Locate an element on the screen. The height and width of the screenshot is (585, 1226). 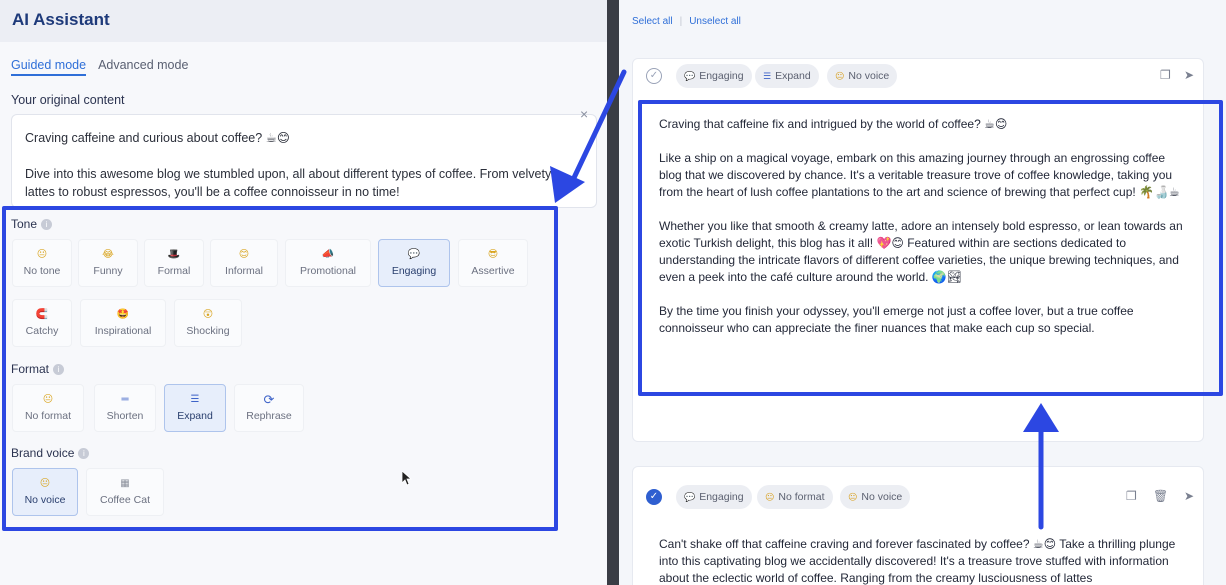
arrow-head-up is located at coordinates (1041, 417).